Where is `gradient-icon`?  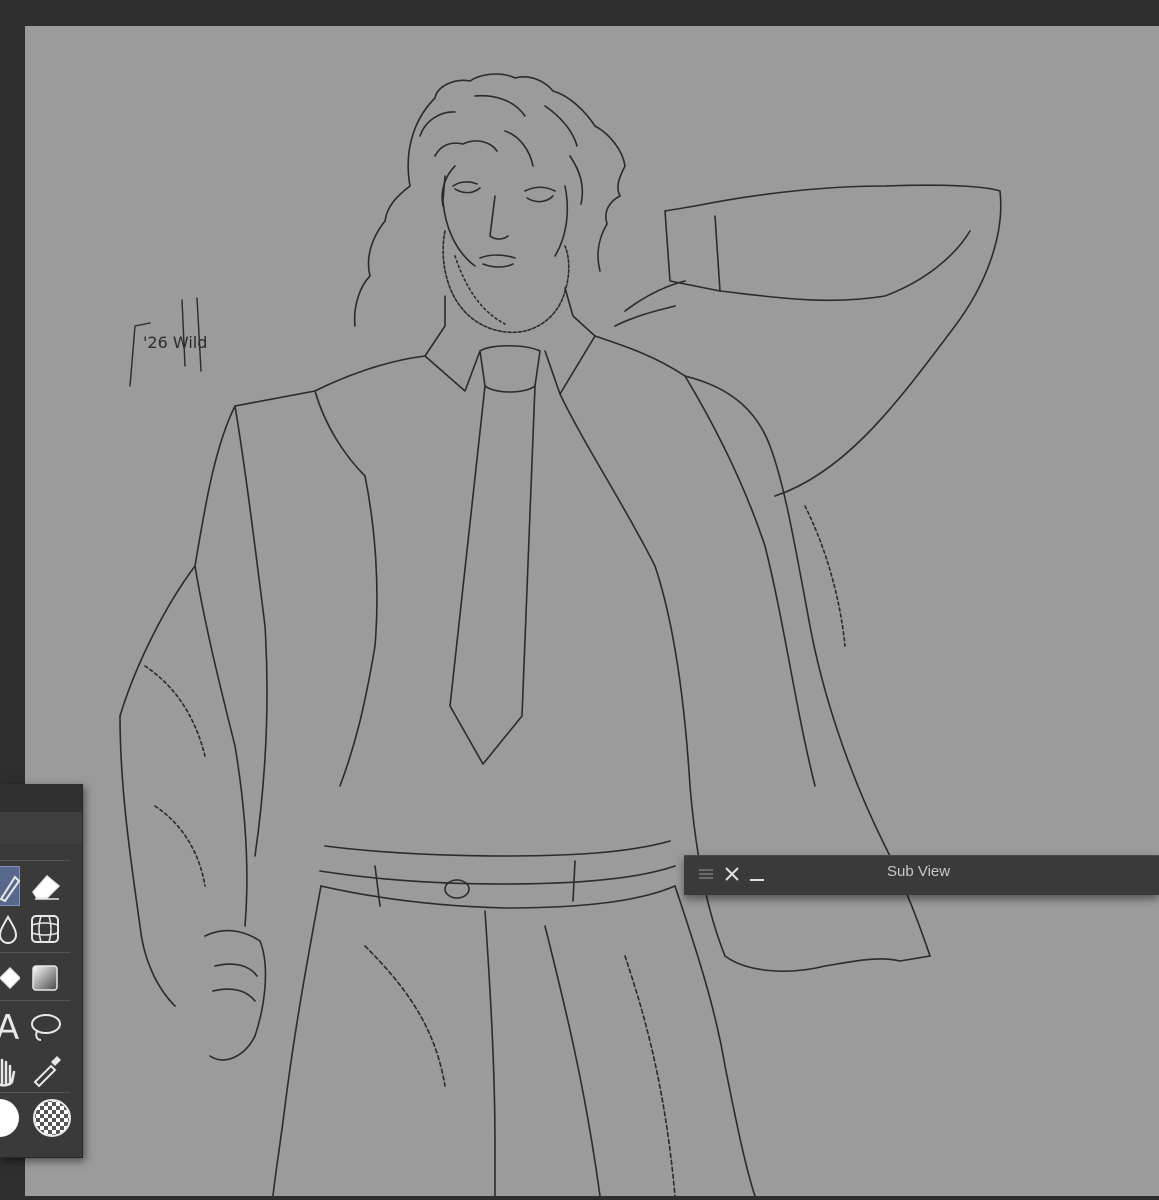 gradient-icon is located at coordinates (45, 978).